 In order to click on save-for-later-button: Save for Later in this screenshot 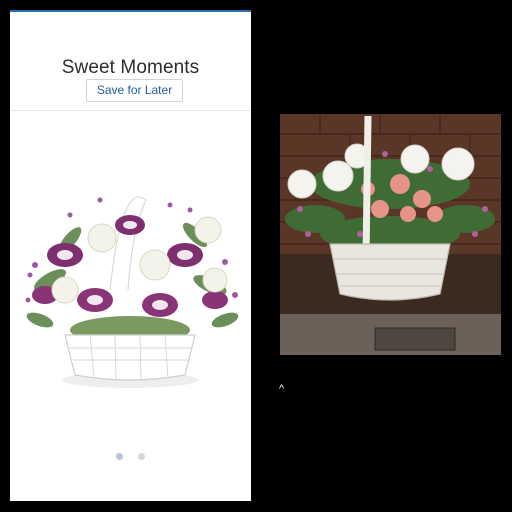, I will do `click(134, 90)`.